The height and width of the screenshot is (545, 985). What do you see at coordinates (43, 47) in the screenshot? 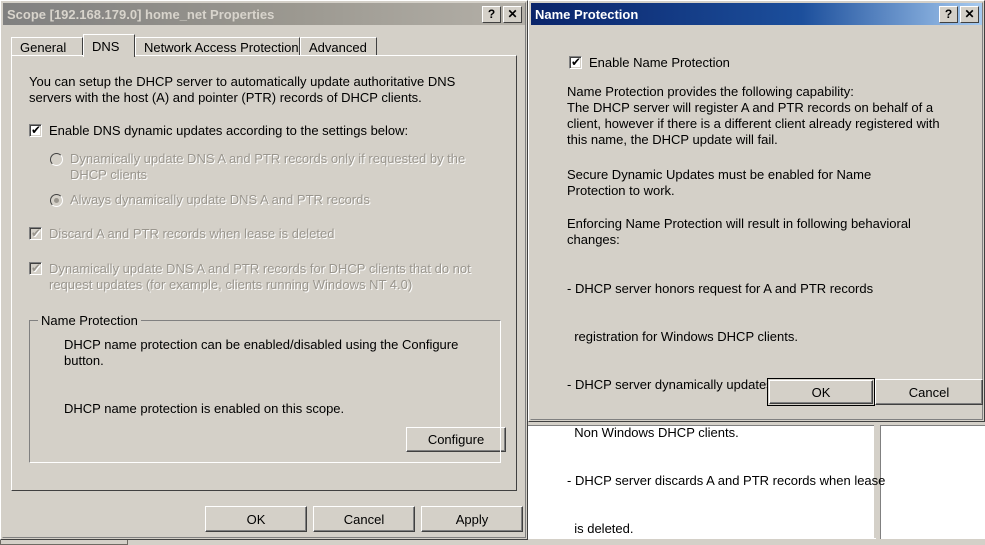
I see `tab-general-label: General` at bounding box center [43, 47].